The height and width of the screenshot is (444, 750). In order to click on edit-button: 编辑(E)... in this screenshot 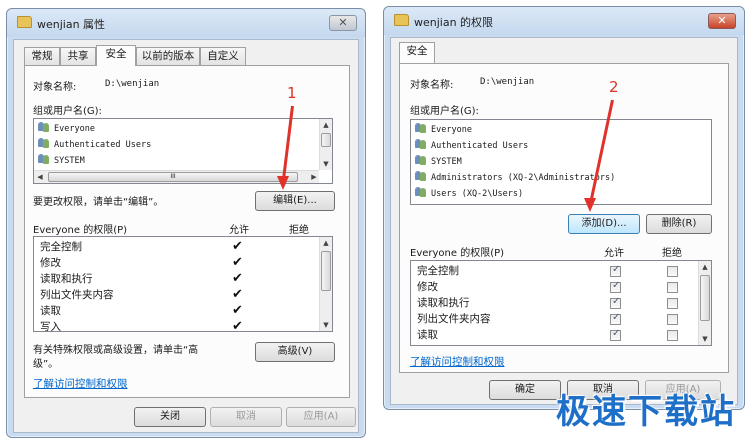, I will do `click(295, 201)`.